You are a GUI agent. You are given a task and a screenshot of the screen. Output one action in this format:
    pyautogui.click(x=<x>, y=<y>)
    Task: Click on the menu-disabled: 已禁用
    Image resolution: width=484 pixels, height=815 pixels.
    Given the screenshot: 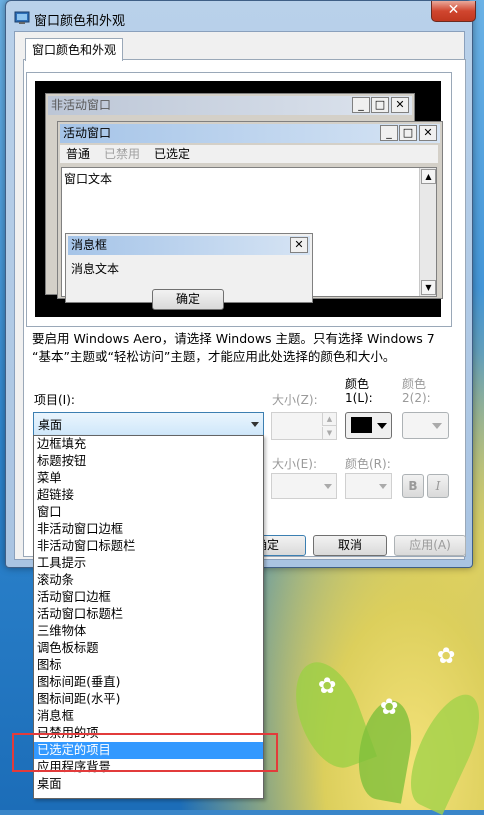 What is the action you would take?
    pyautogui.click(x=122, y=154)
    